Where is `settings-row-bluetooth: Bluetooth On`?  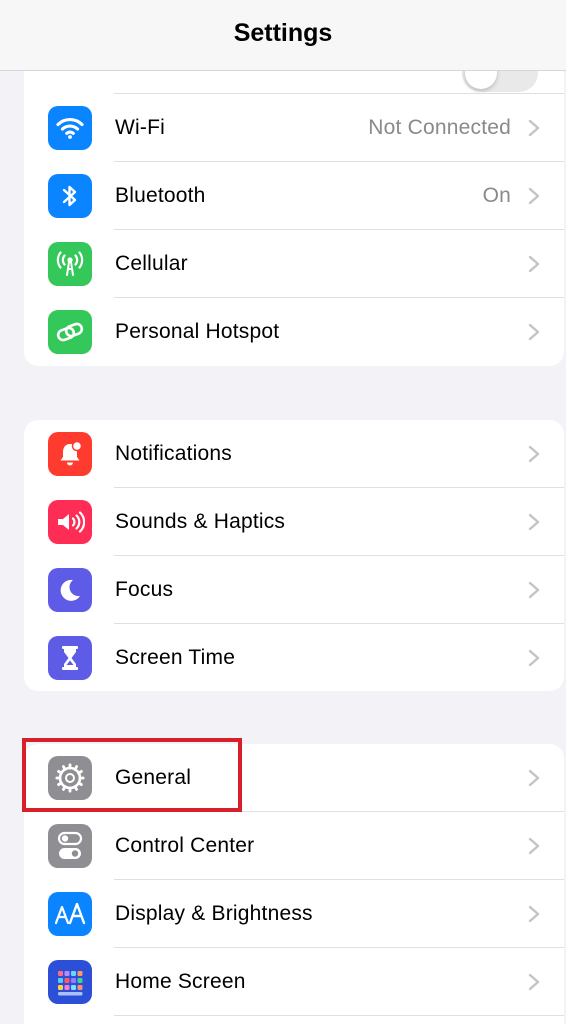
settings-row-bluetooth: Bluetooth On is located at coordinates (294, 196).